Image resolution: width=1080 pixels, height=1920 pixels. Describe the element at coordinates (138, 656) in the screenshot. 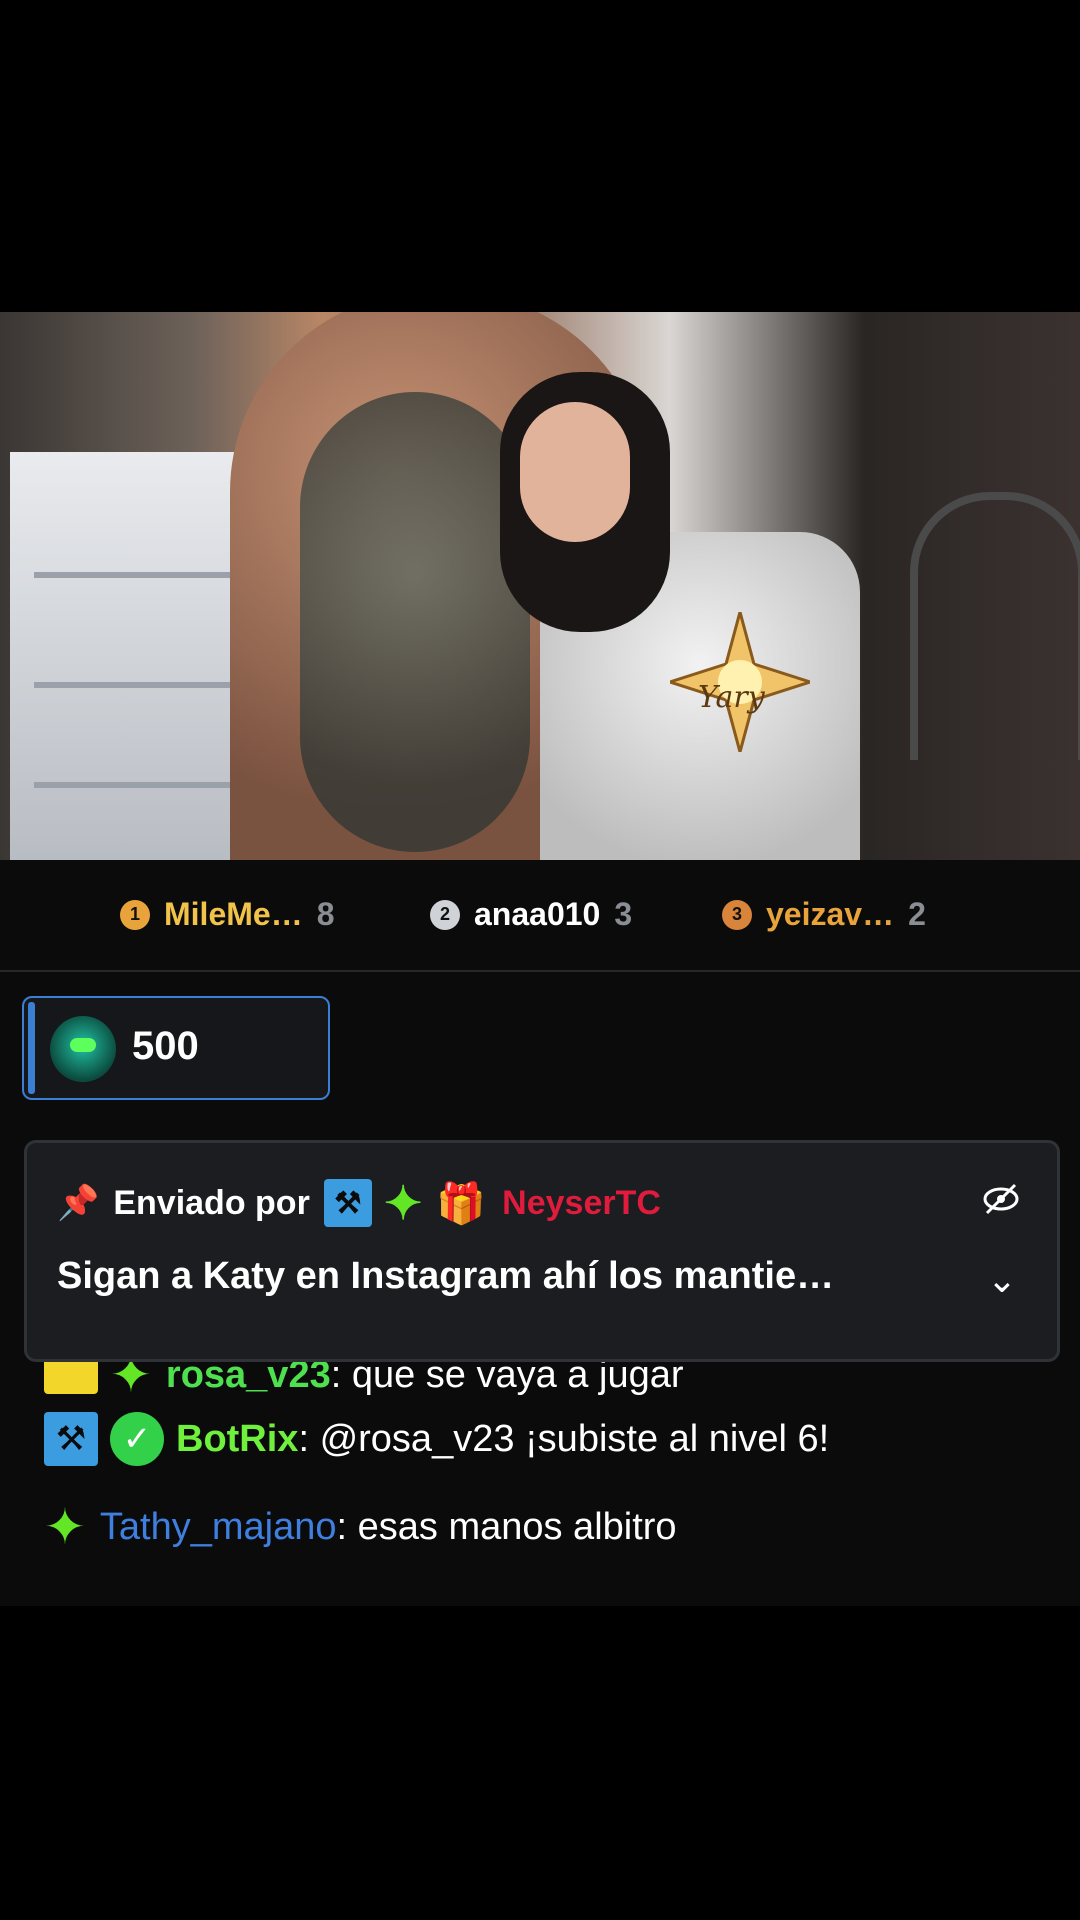

I see `video-fridge` at that location.